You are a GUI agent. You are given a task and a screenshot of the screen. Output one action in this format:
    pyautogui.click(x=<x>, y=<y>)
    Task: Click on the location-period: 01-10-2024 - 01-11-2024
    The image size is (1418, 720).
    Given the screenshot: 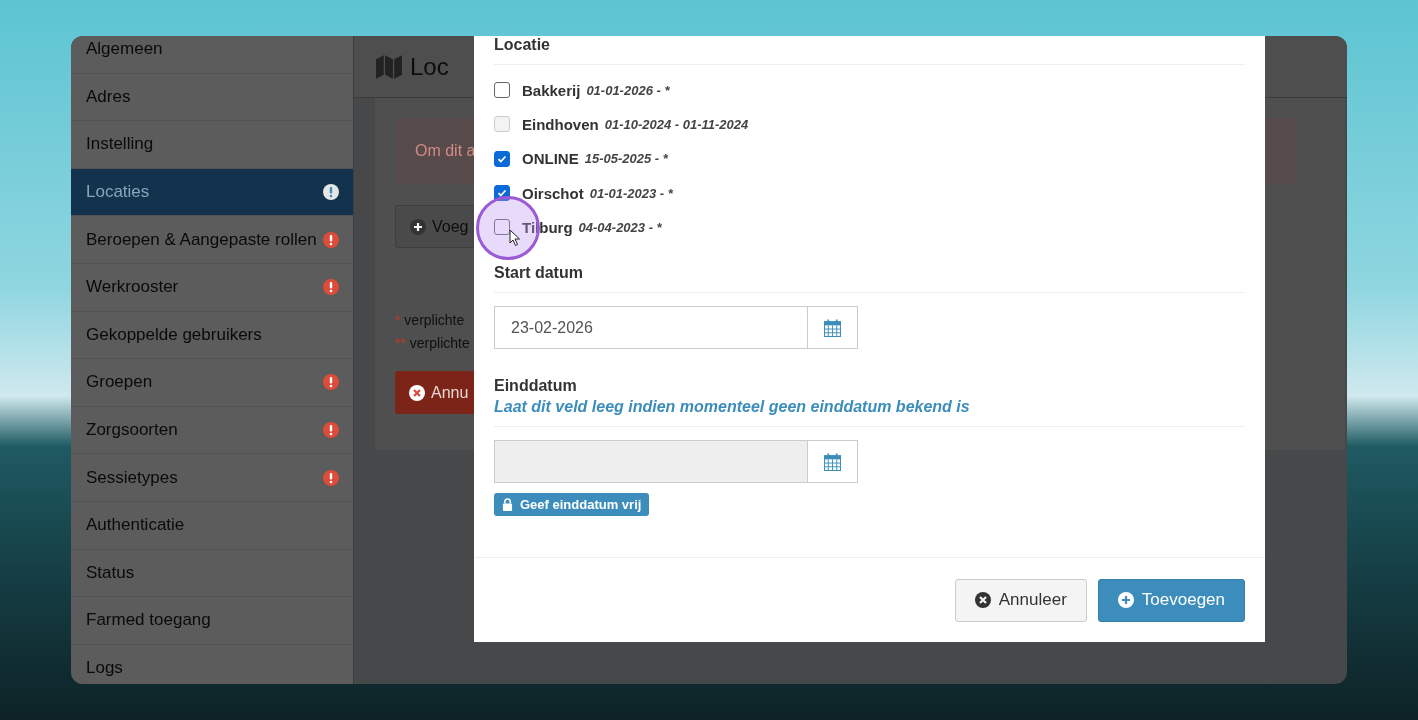 What is the action you would take?
    pyautogui.click(x=676, y=124)
    